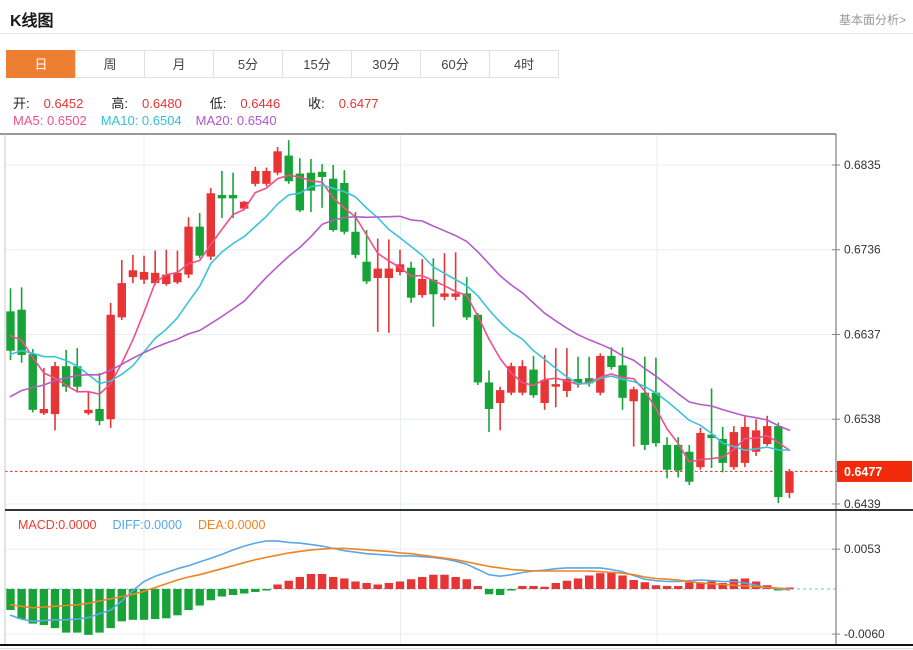  What do you see at coordinates (862, 165) in the screenshot?
I see `axis-label-0.6835: 0.6835` at bounding box center [862, 165].